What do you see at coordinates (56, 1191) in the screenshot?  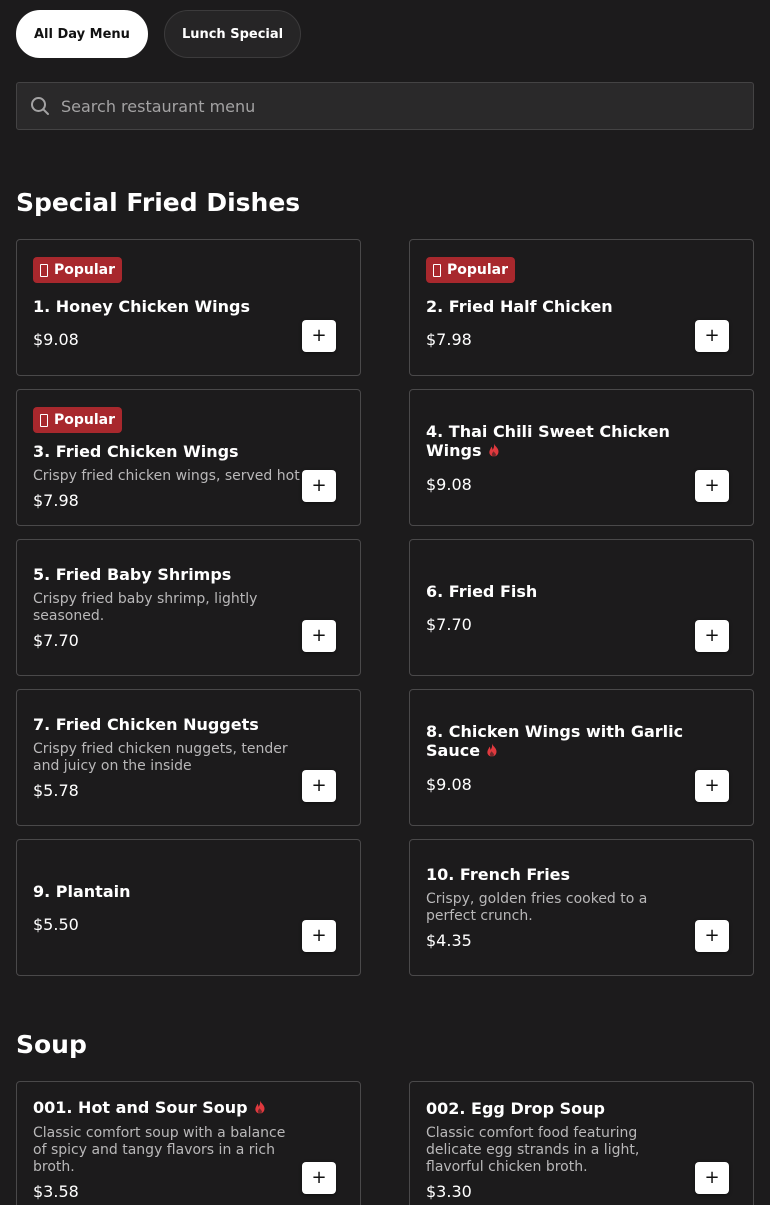 I see `menu-item-price: $3.58` at bounding box center [56, 1191].